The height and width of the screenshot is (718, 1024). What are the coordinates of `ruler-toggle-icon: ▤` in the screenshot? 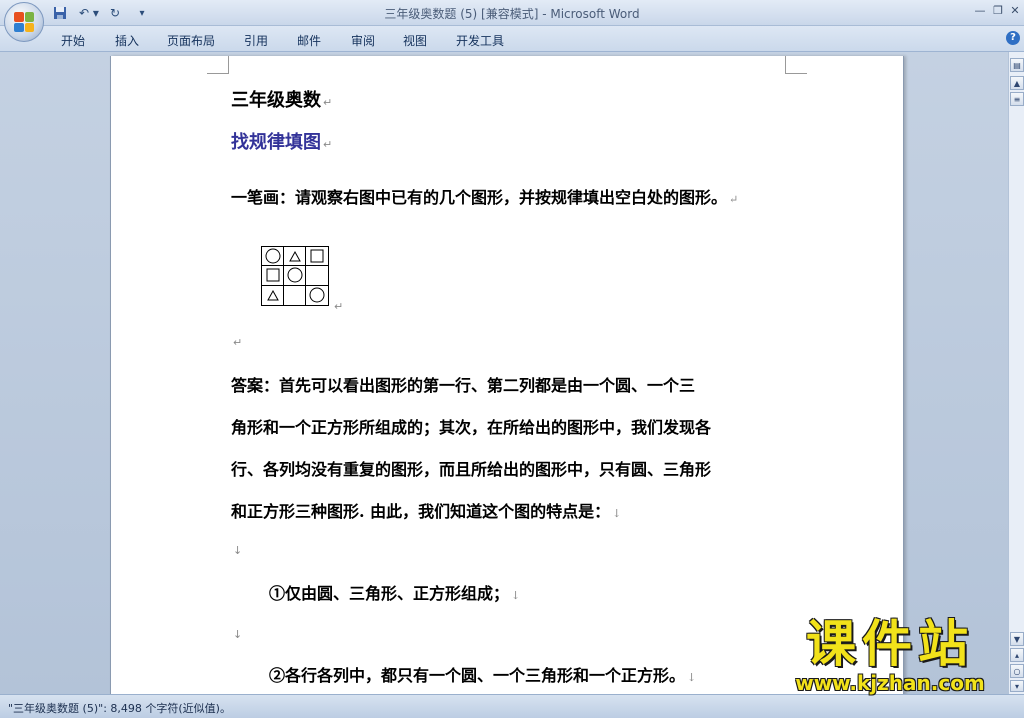 It's located at (1017, 65).